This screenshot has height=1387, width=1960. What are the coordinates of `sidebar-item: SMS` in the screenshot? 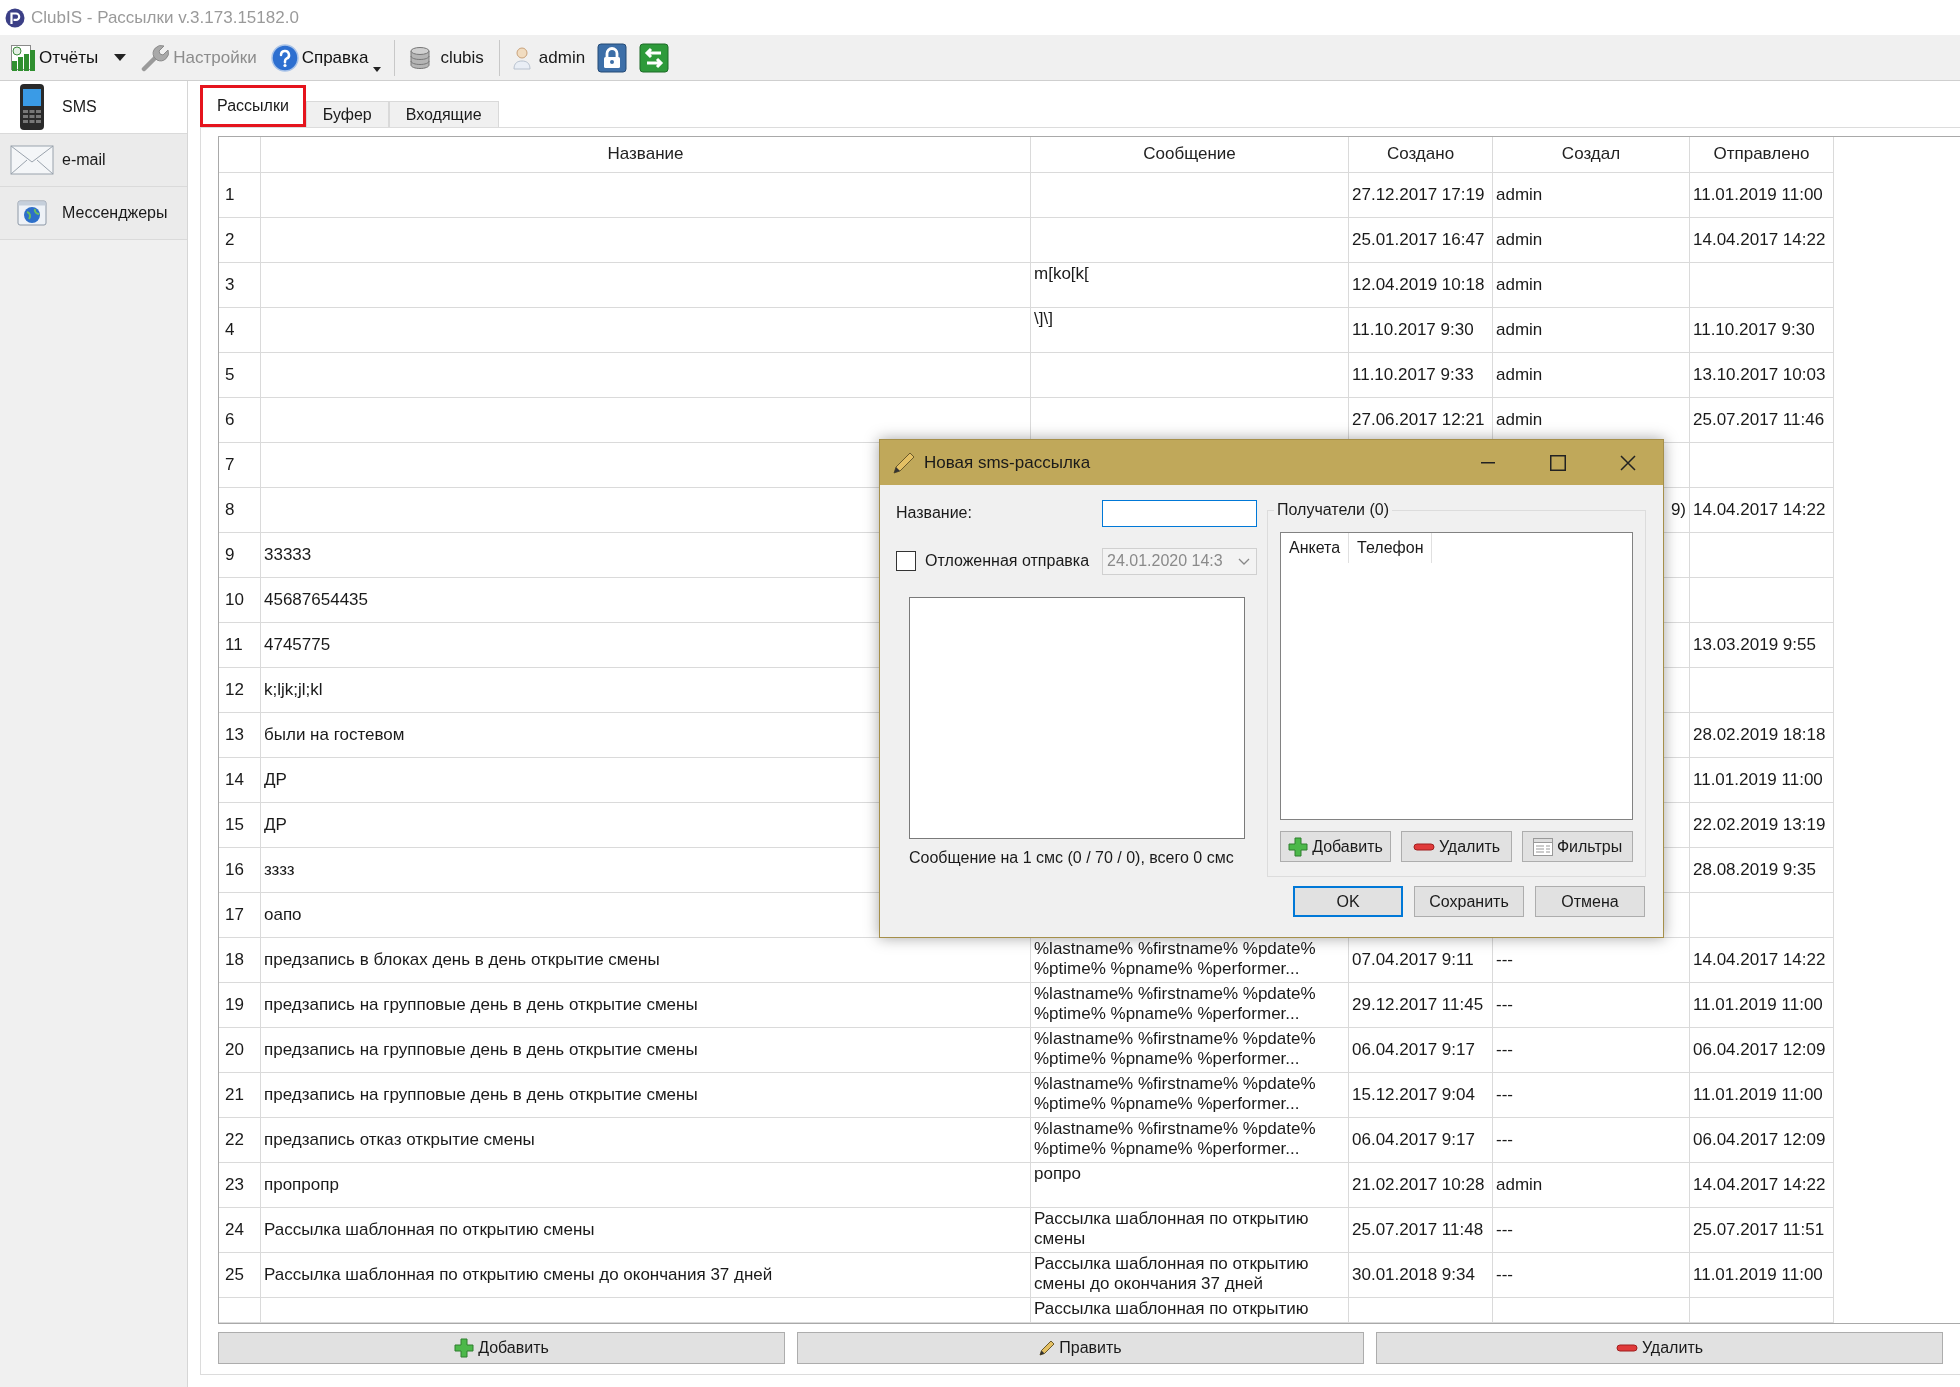 It's located at (93, 107).